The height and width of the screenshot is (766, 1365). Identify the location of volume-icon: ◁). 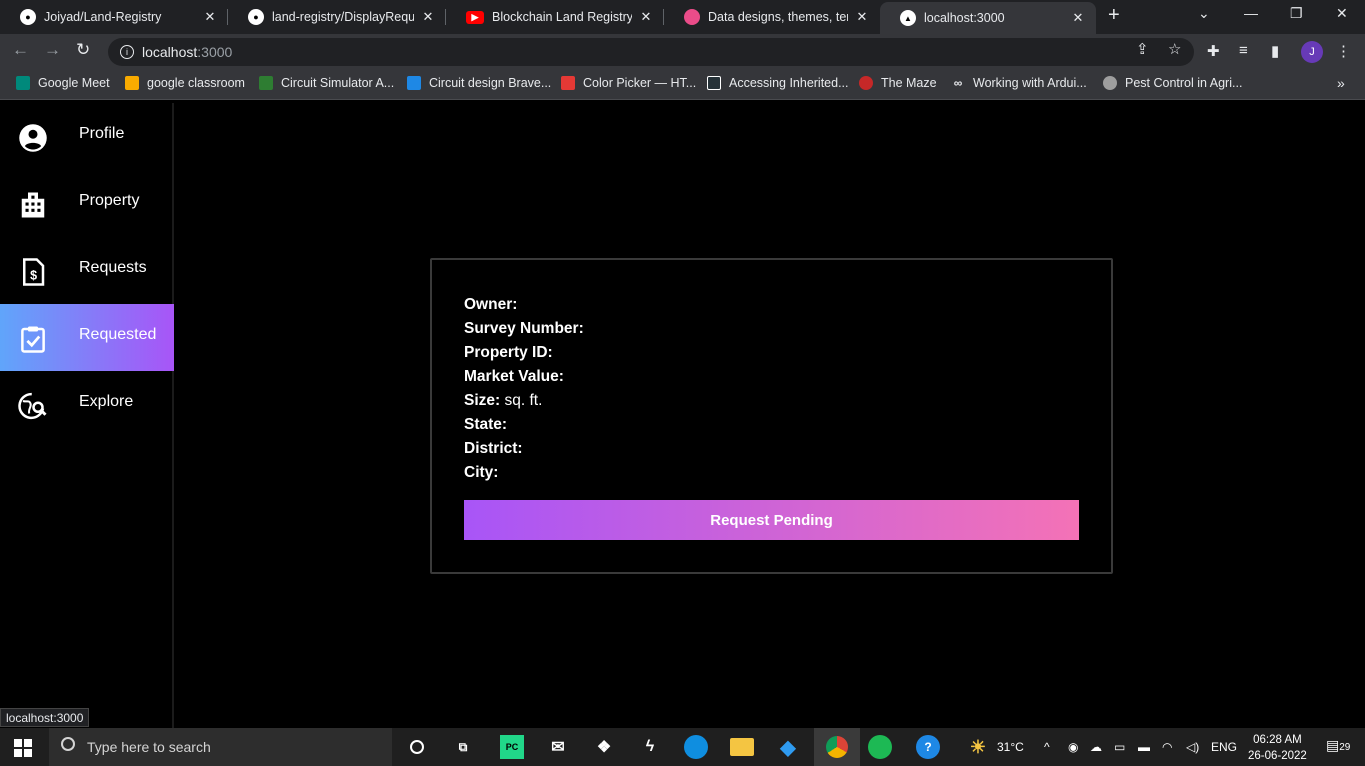
(1192, 747).